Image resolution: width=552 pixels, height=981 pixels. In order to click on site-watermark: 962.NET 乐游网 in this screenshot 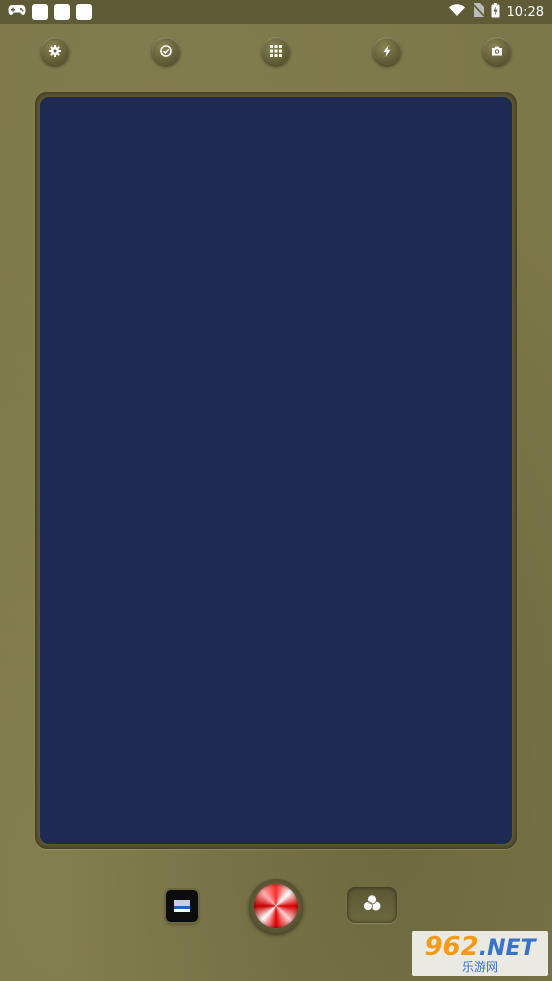, I will do `click(480, 953)`.